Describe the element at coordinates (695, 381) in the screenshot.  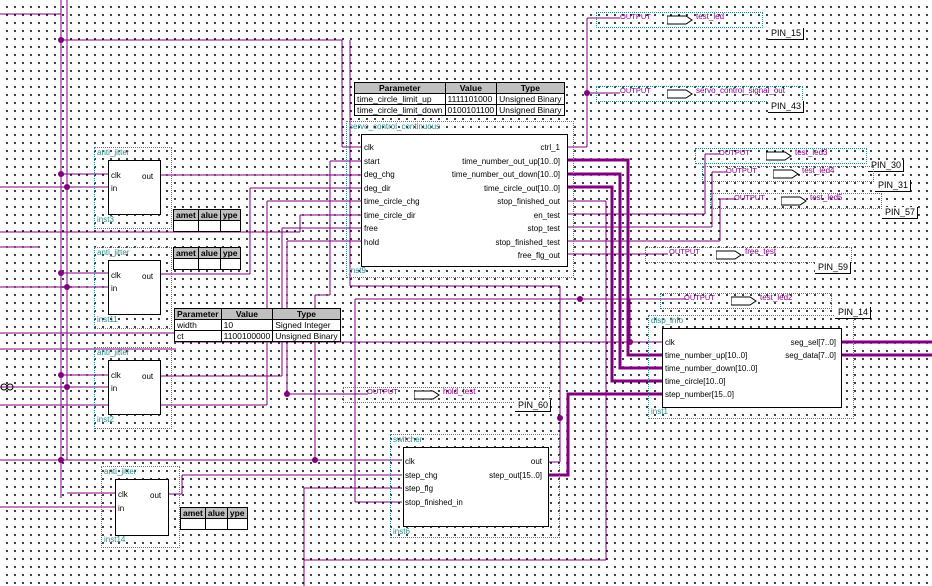
I see `disp-port-left-3: time_circle[10..0]` at that location.